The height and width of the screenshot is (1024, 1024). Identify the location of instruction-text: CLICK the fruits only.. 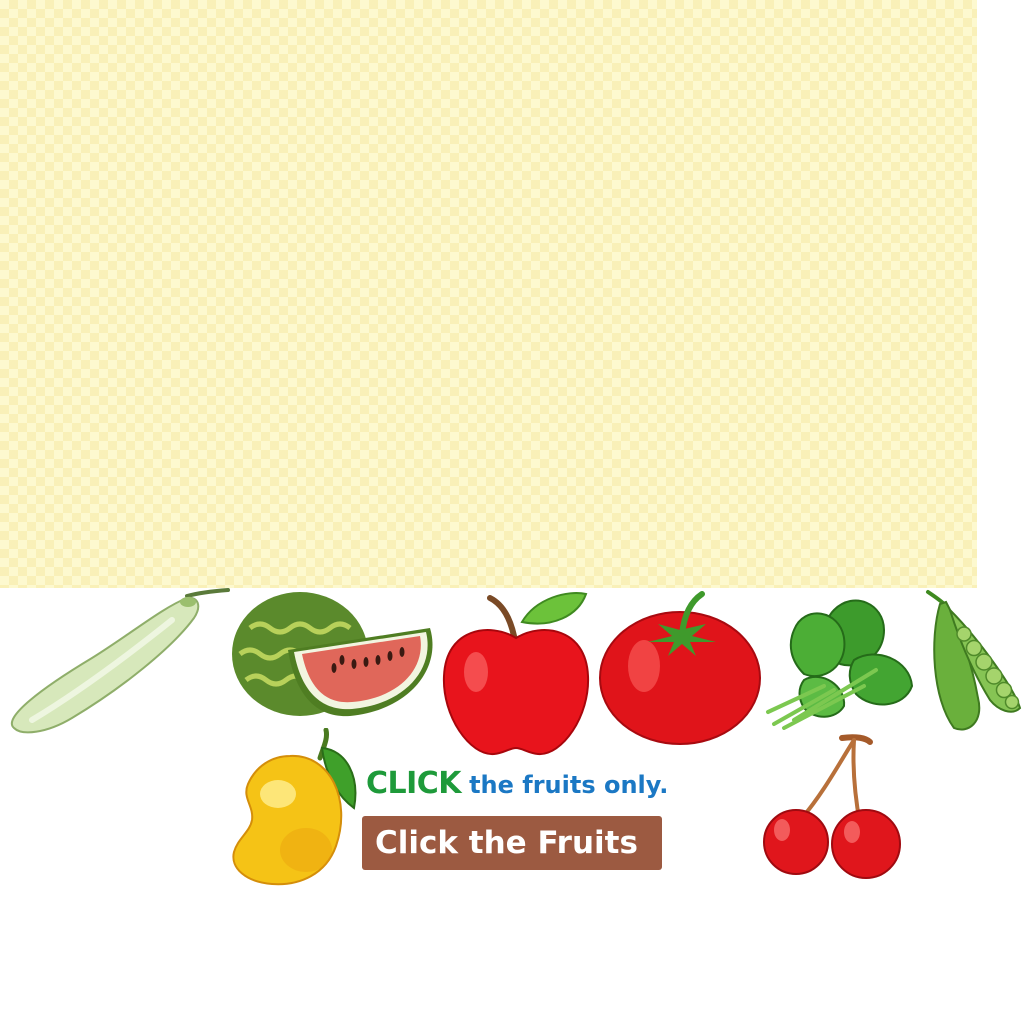
(546, 788).